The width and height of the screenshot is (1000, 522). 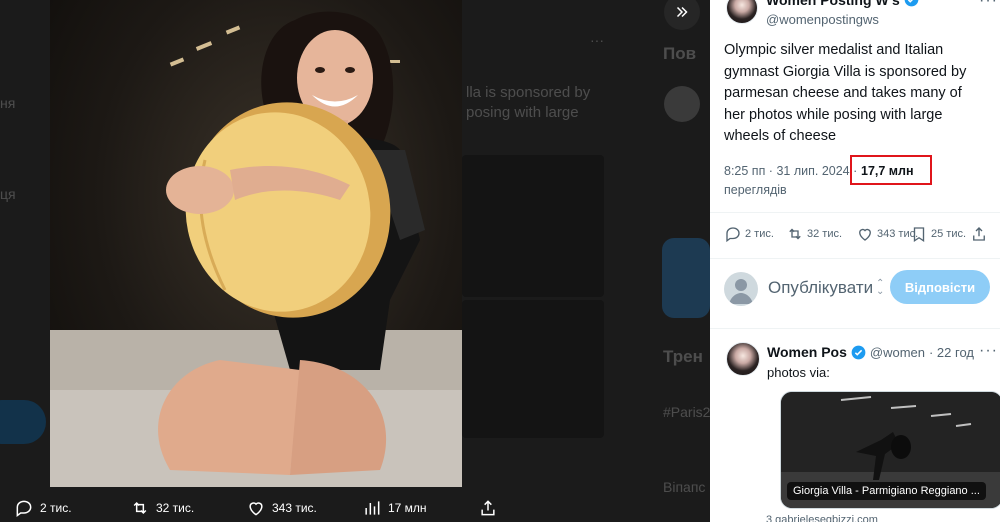 What do you see at coordinates (522, 112) in the screenshot?
I see `ghost-tweet-text: posing with large` at bounding box center [522, 112].